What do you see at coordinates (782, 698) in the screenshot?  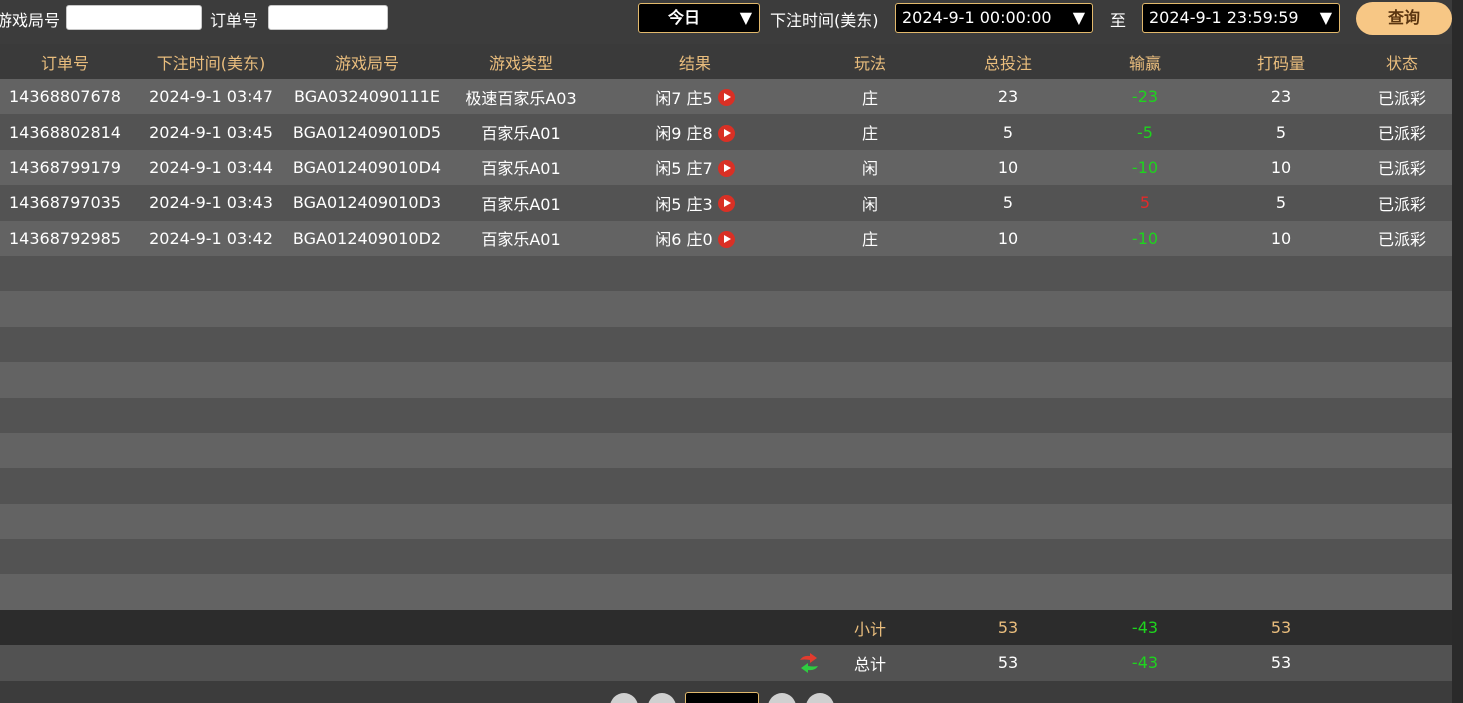 I see `next-page-icon: ›` at bounding box center [782, 698].